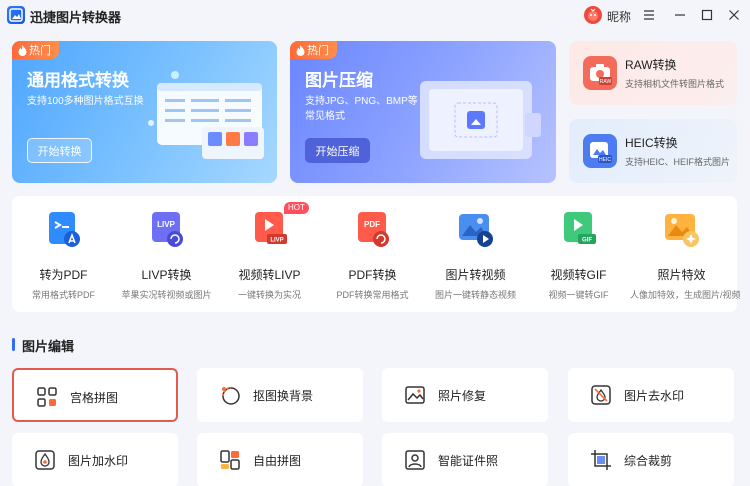  What do you see at coordinates (48, 346) in the screenshot?
I see `section-title: 图片编辑` at bounding box center [48, 346].